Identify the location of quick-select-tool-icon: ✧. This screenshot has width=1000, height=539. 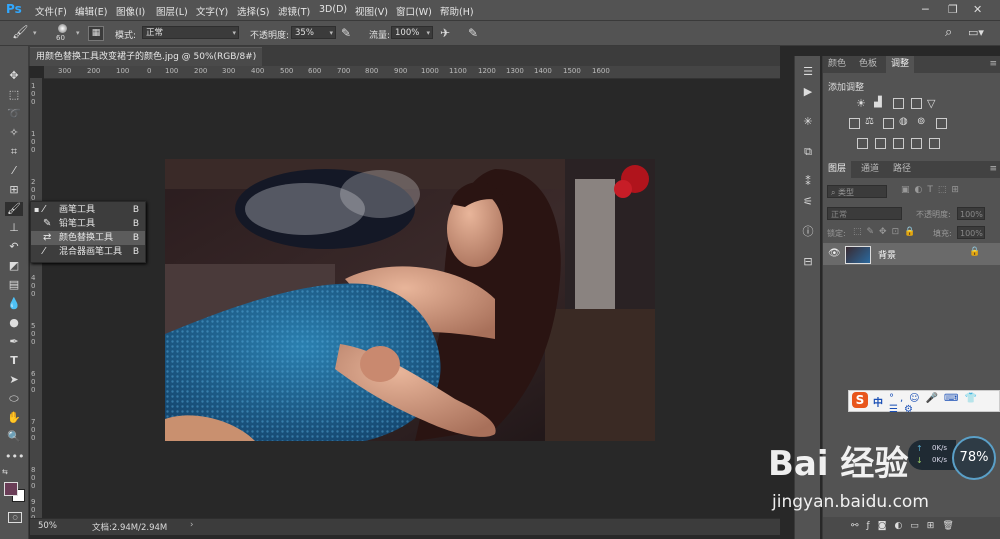
(14, 133).